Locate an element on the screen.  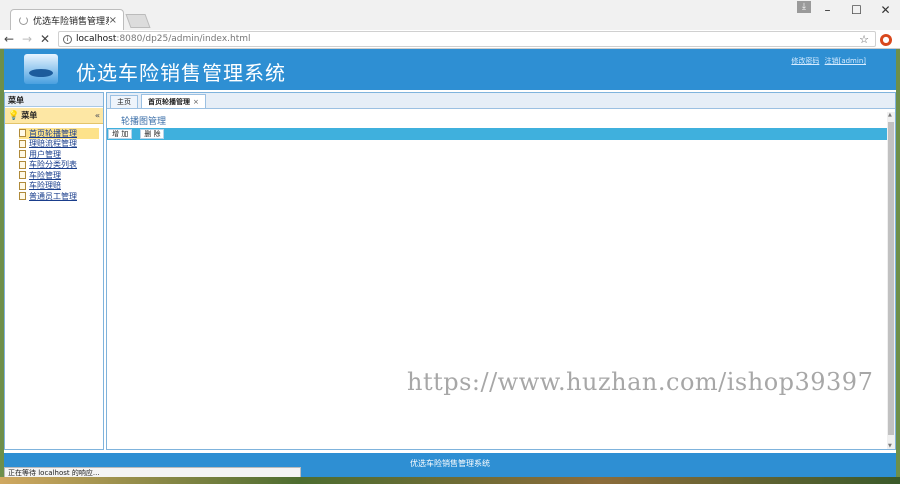
scrollbar-thumb is located at coordinates (891, 278).